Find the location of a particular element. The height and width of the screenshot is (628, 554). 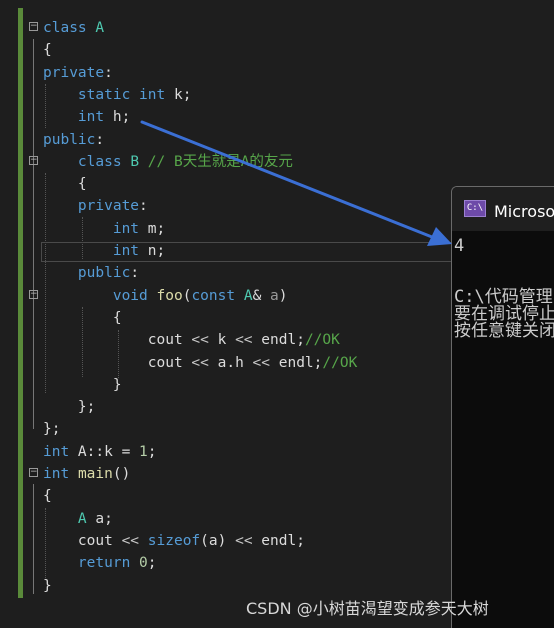

annotation-arrow-icon is located at coordinates (296, 183).